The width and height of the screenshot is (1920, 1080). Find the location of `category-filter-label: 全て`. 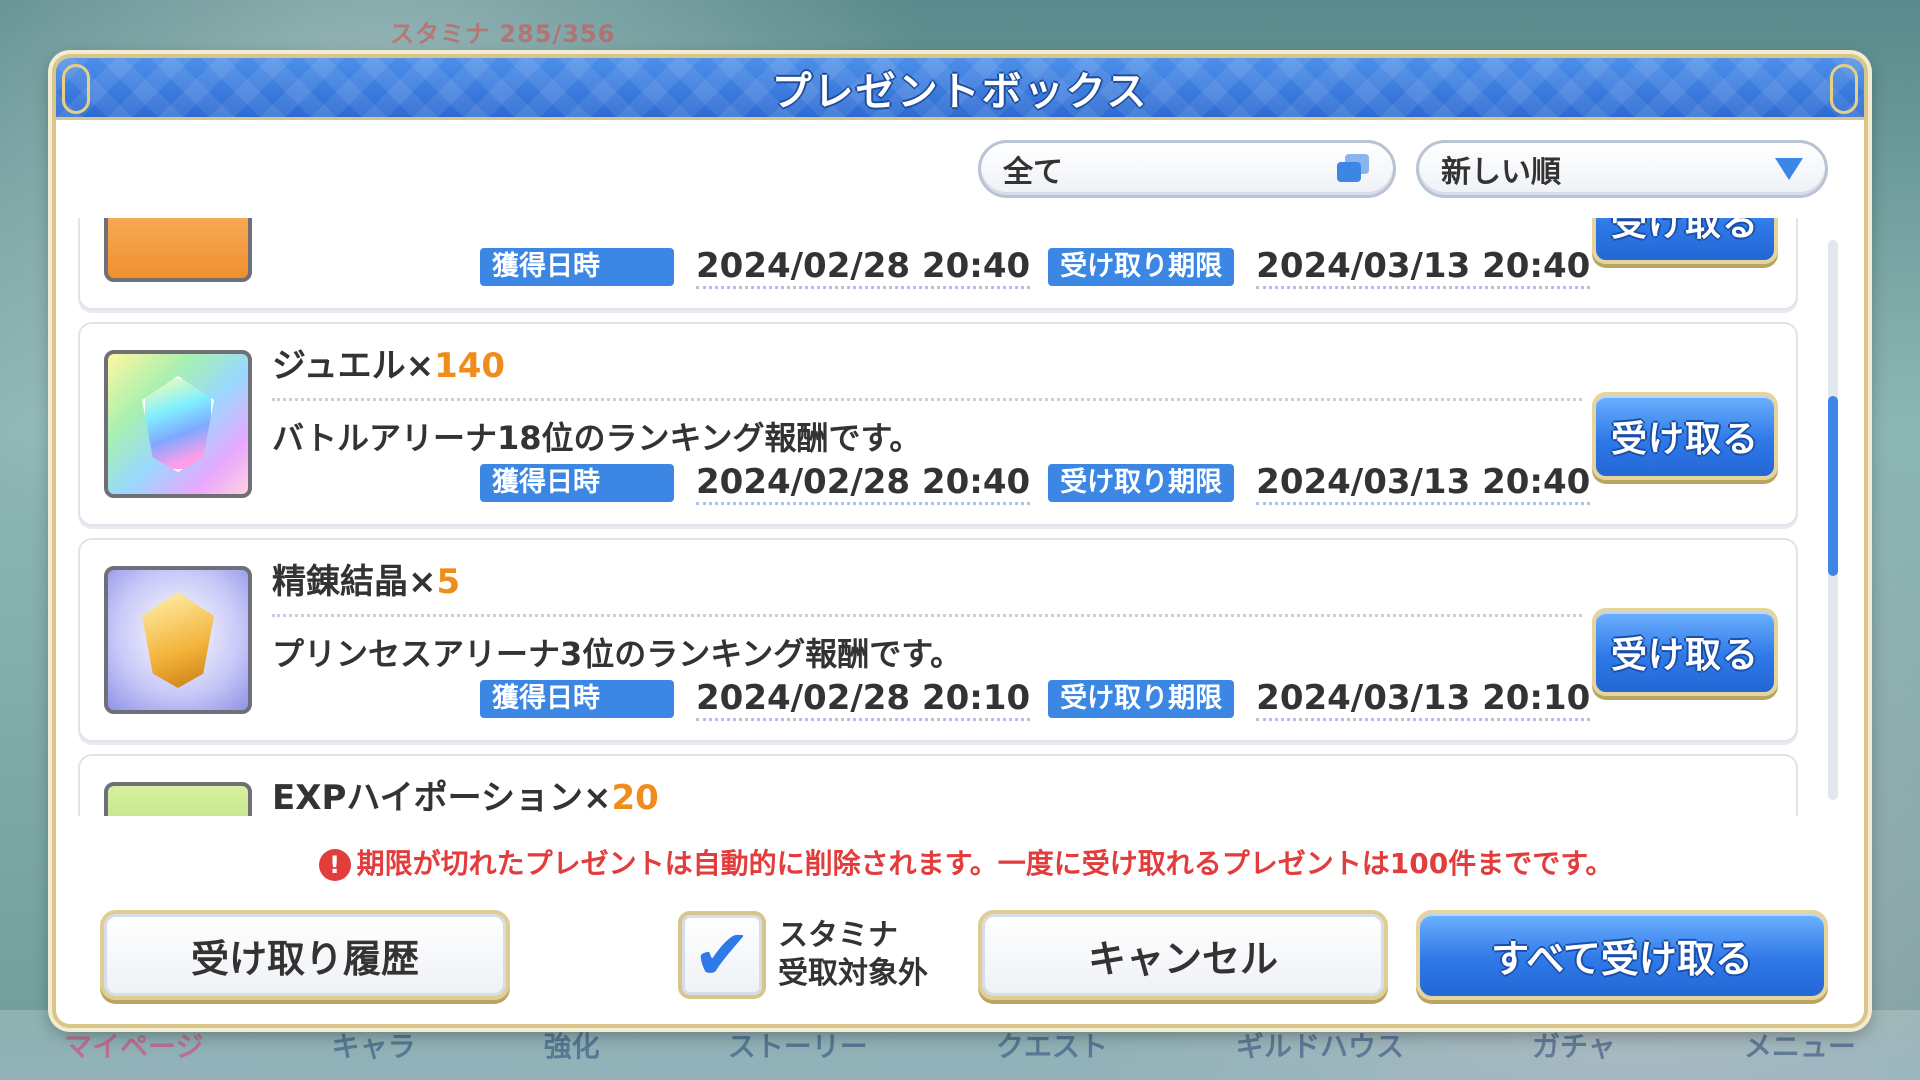

category-filter-label: 全て is located at coordinates (1033, 172).